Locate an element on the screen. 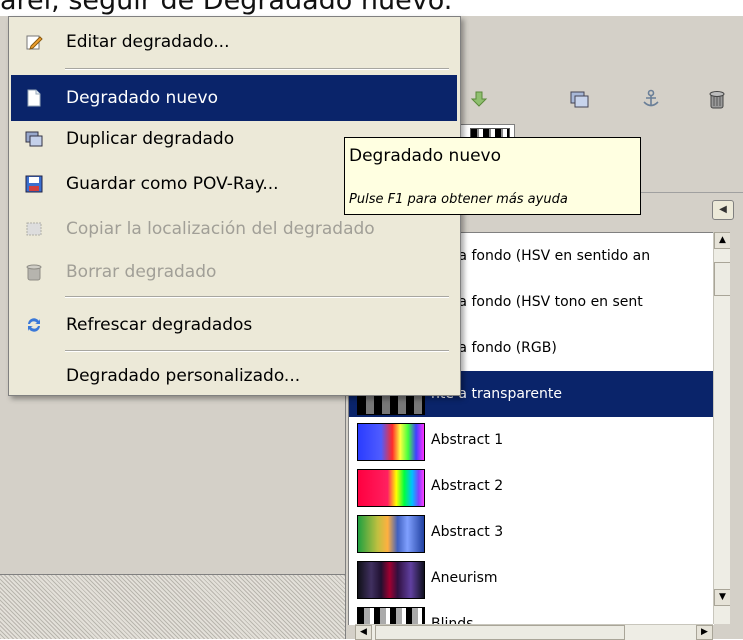 The image size is (743, 640). tooltip-title: Degradado nuevo is located at coordinates (425, 156).